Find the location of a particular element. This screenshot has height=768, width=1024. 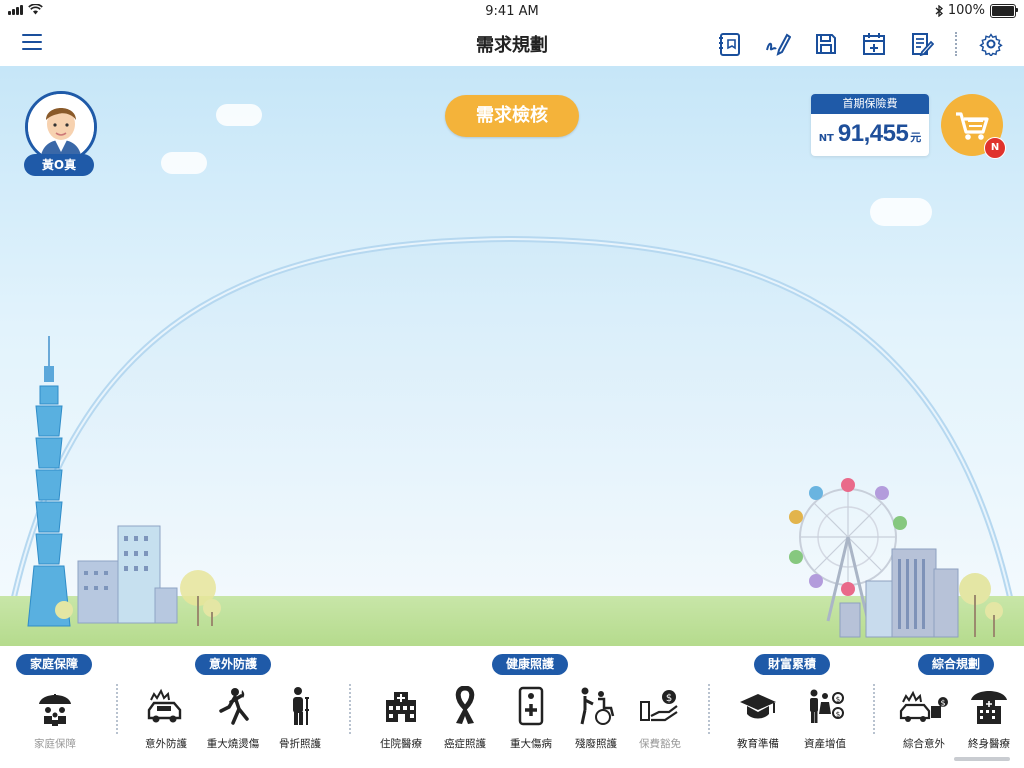

premium-amount: 91,455 is located at coordinates (873, 133).